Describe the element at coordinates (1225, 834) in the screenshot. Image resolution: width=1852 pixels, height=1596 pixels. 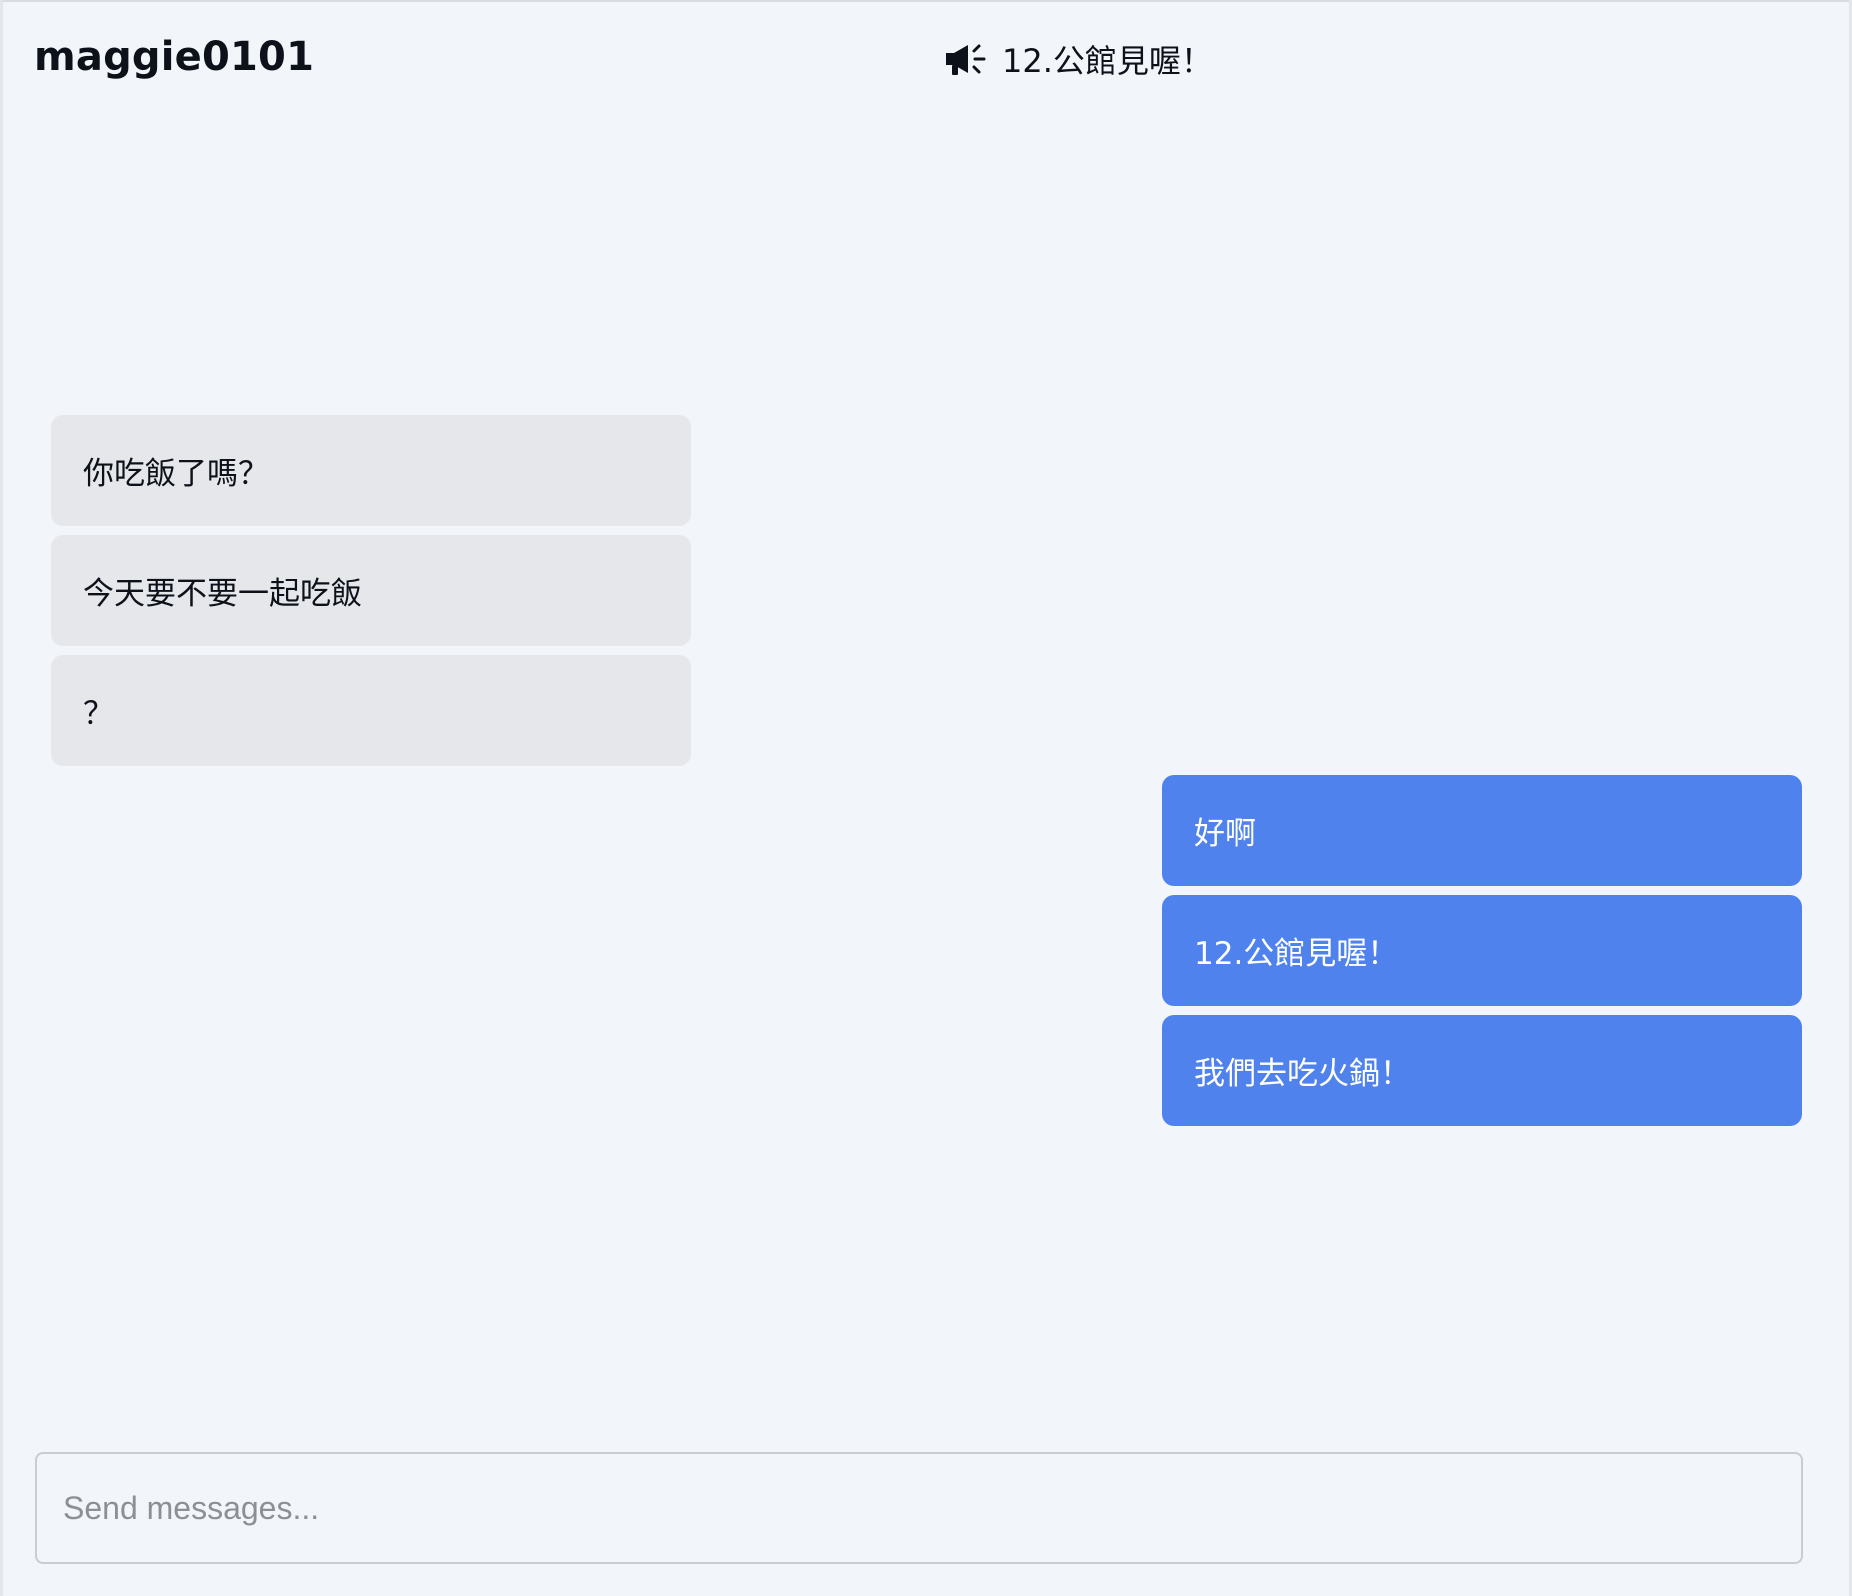
I see `message-text: 好啊` at that location.